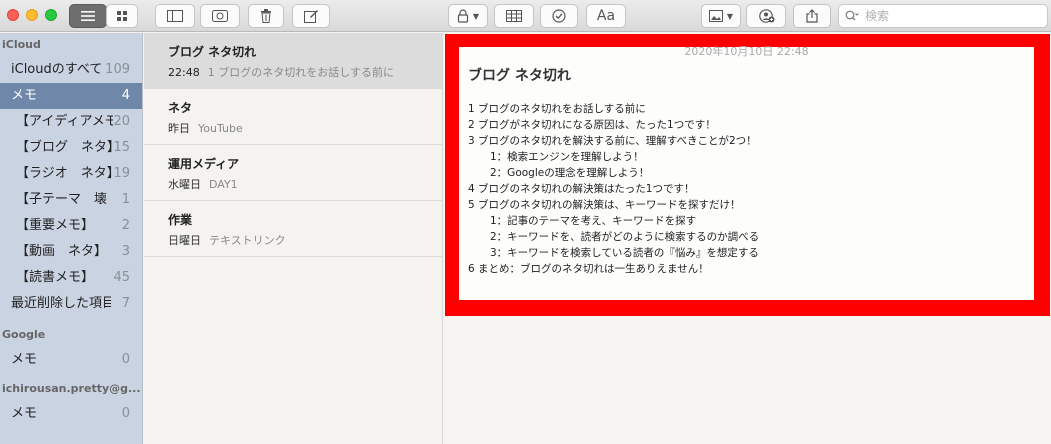  I want to click on sidebar-item-label: 【子テーマ 壊, so click(62, 199).